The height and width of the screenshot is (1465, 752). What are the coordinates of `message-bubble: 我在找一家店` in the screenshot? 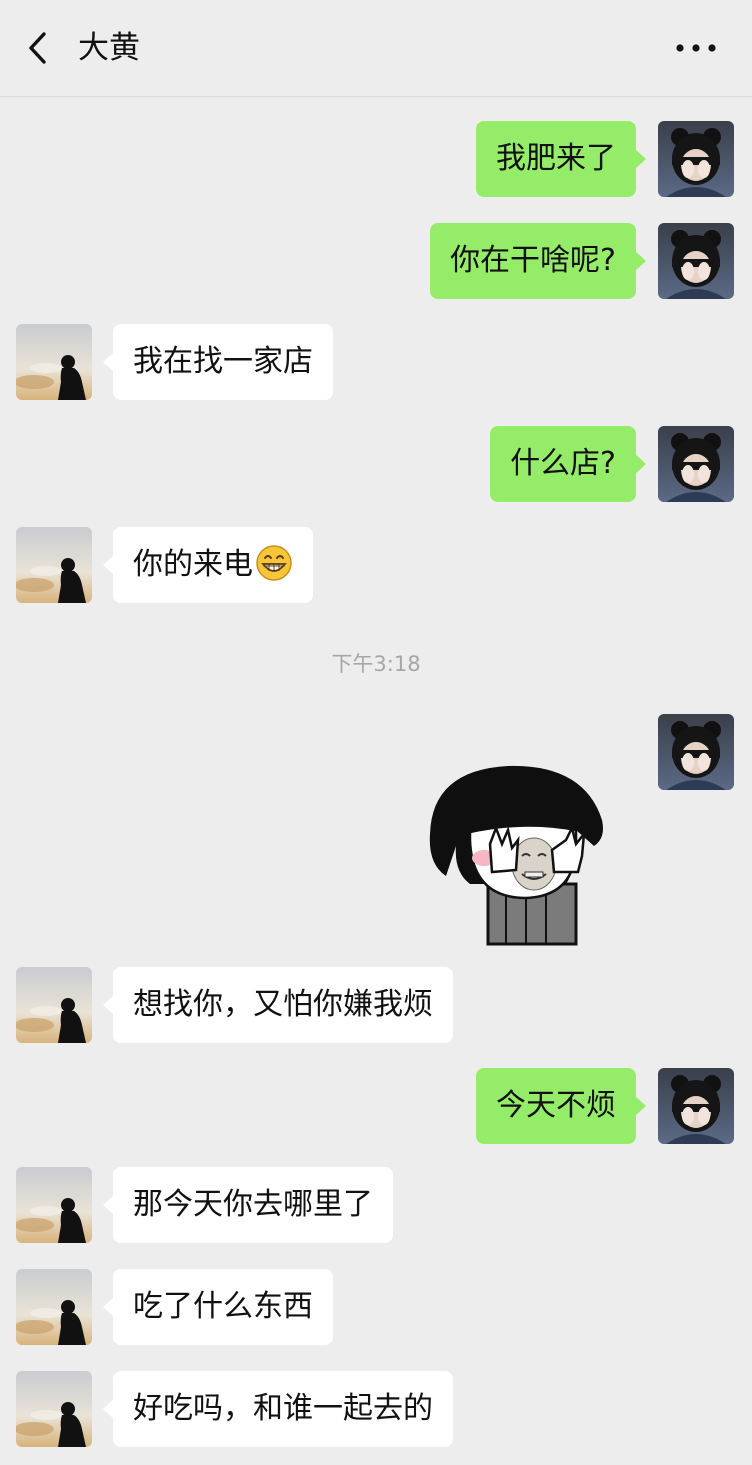 It's located at (218, 362).